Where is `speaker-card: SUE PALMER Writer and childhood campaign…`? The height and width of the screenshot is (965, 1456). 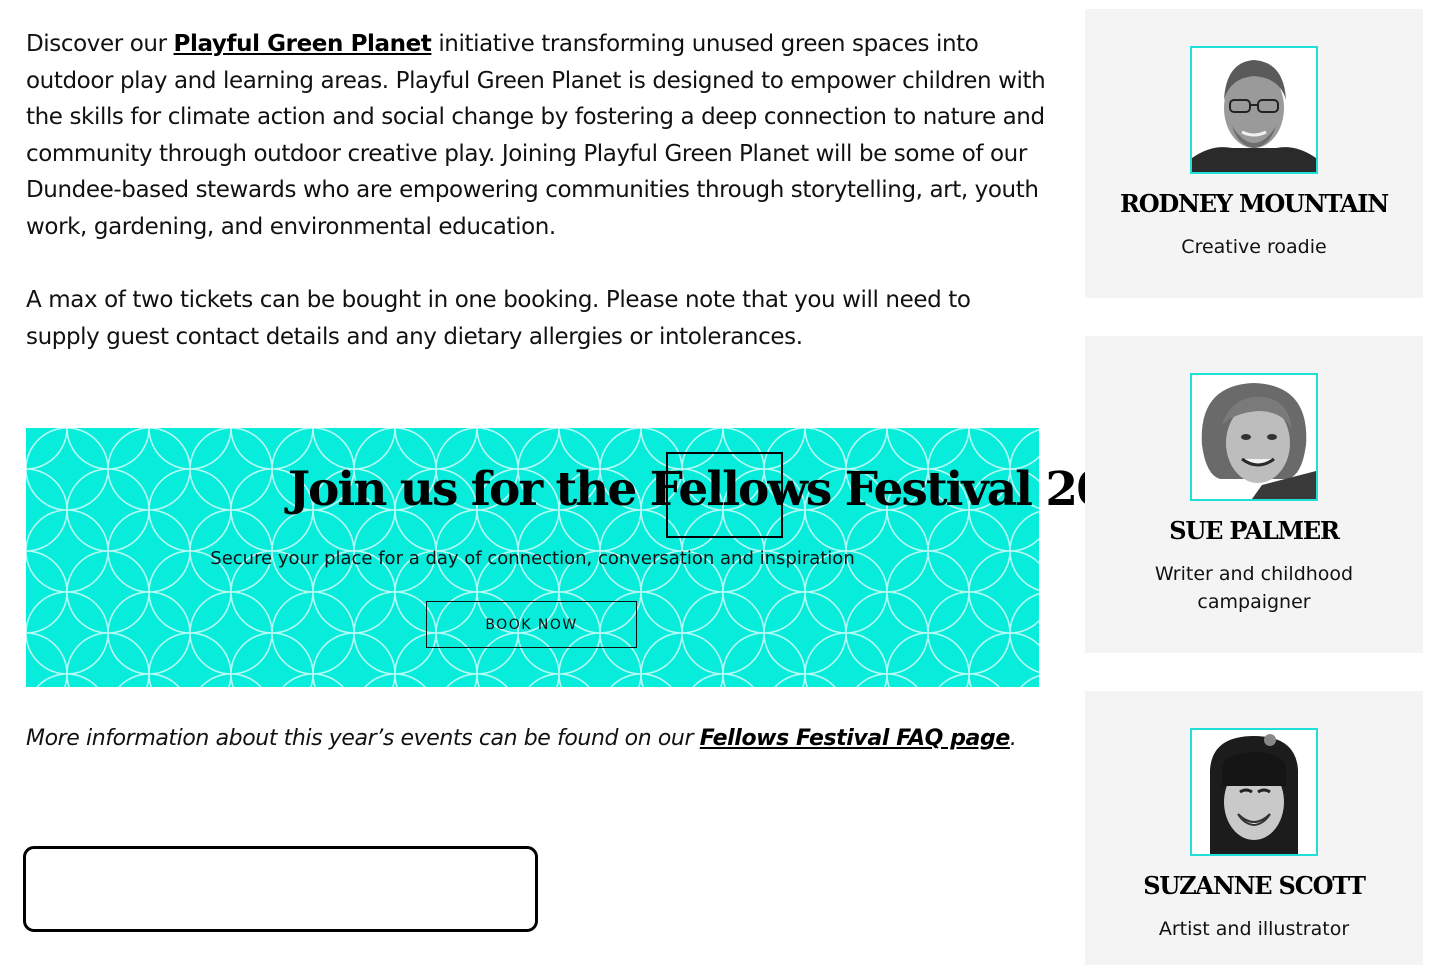
speaker-card: SUE PALMER Writer and childhood campaign… is located at coordinates (1254, 494).